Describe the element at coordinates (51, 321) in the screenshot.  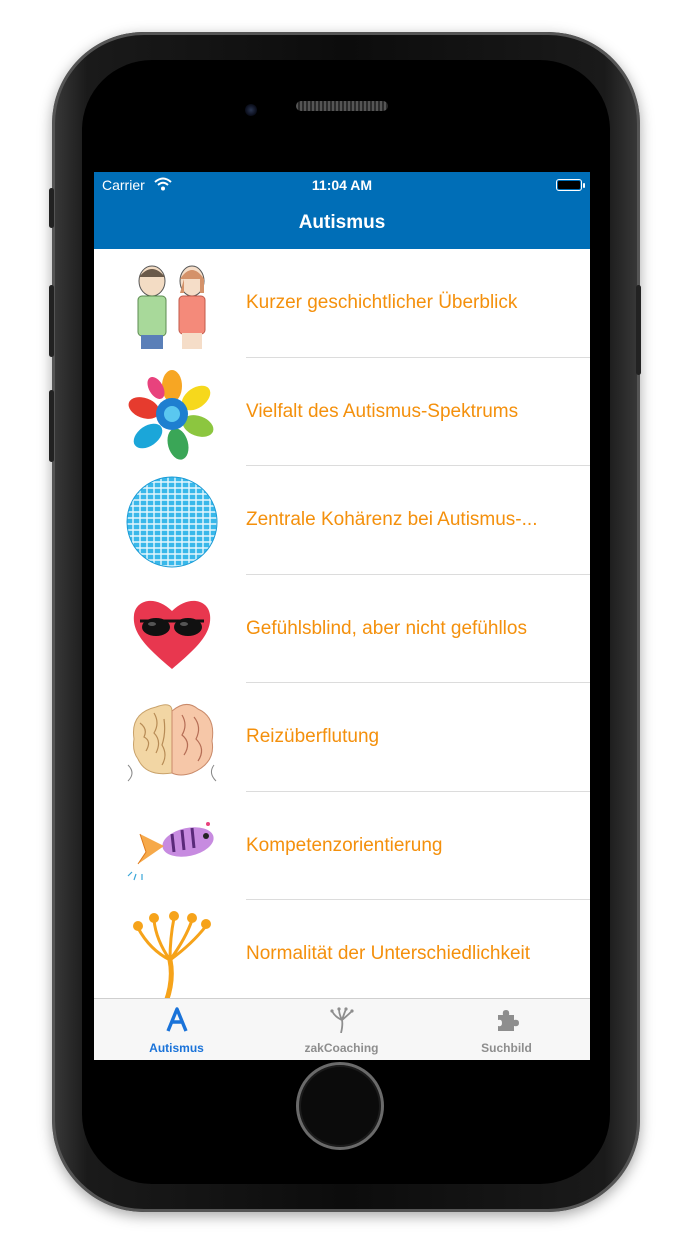
I see `volume-up-button` at that location.